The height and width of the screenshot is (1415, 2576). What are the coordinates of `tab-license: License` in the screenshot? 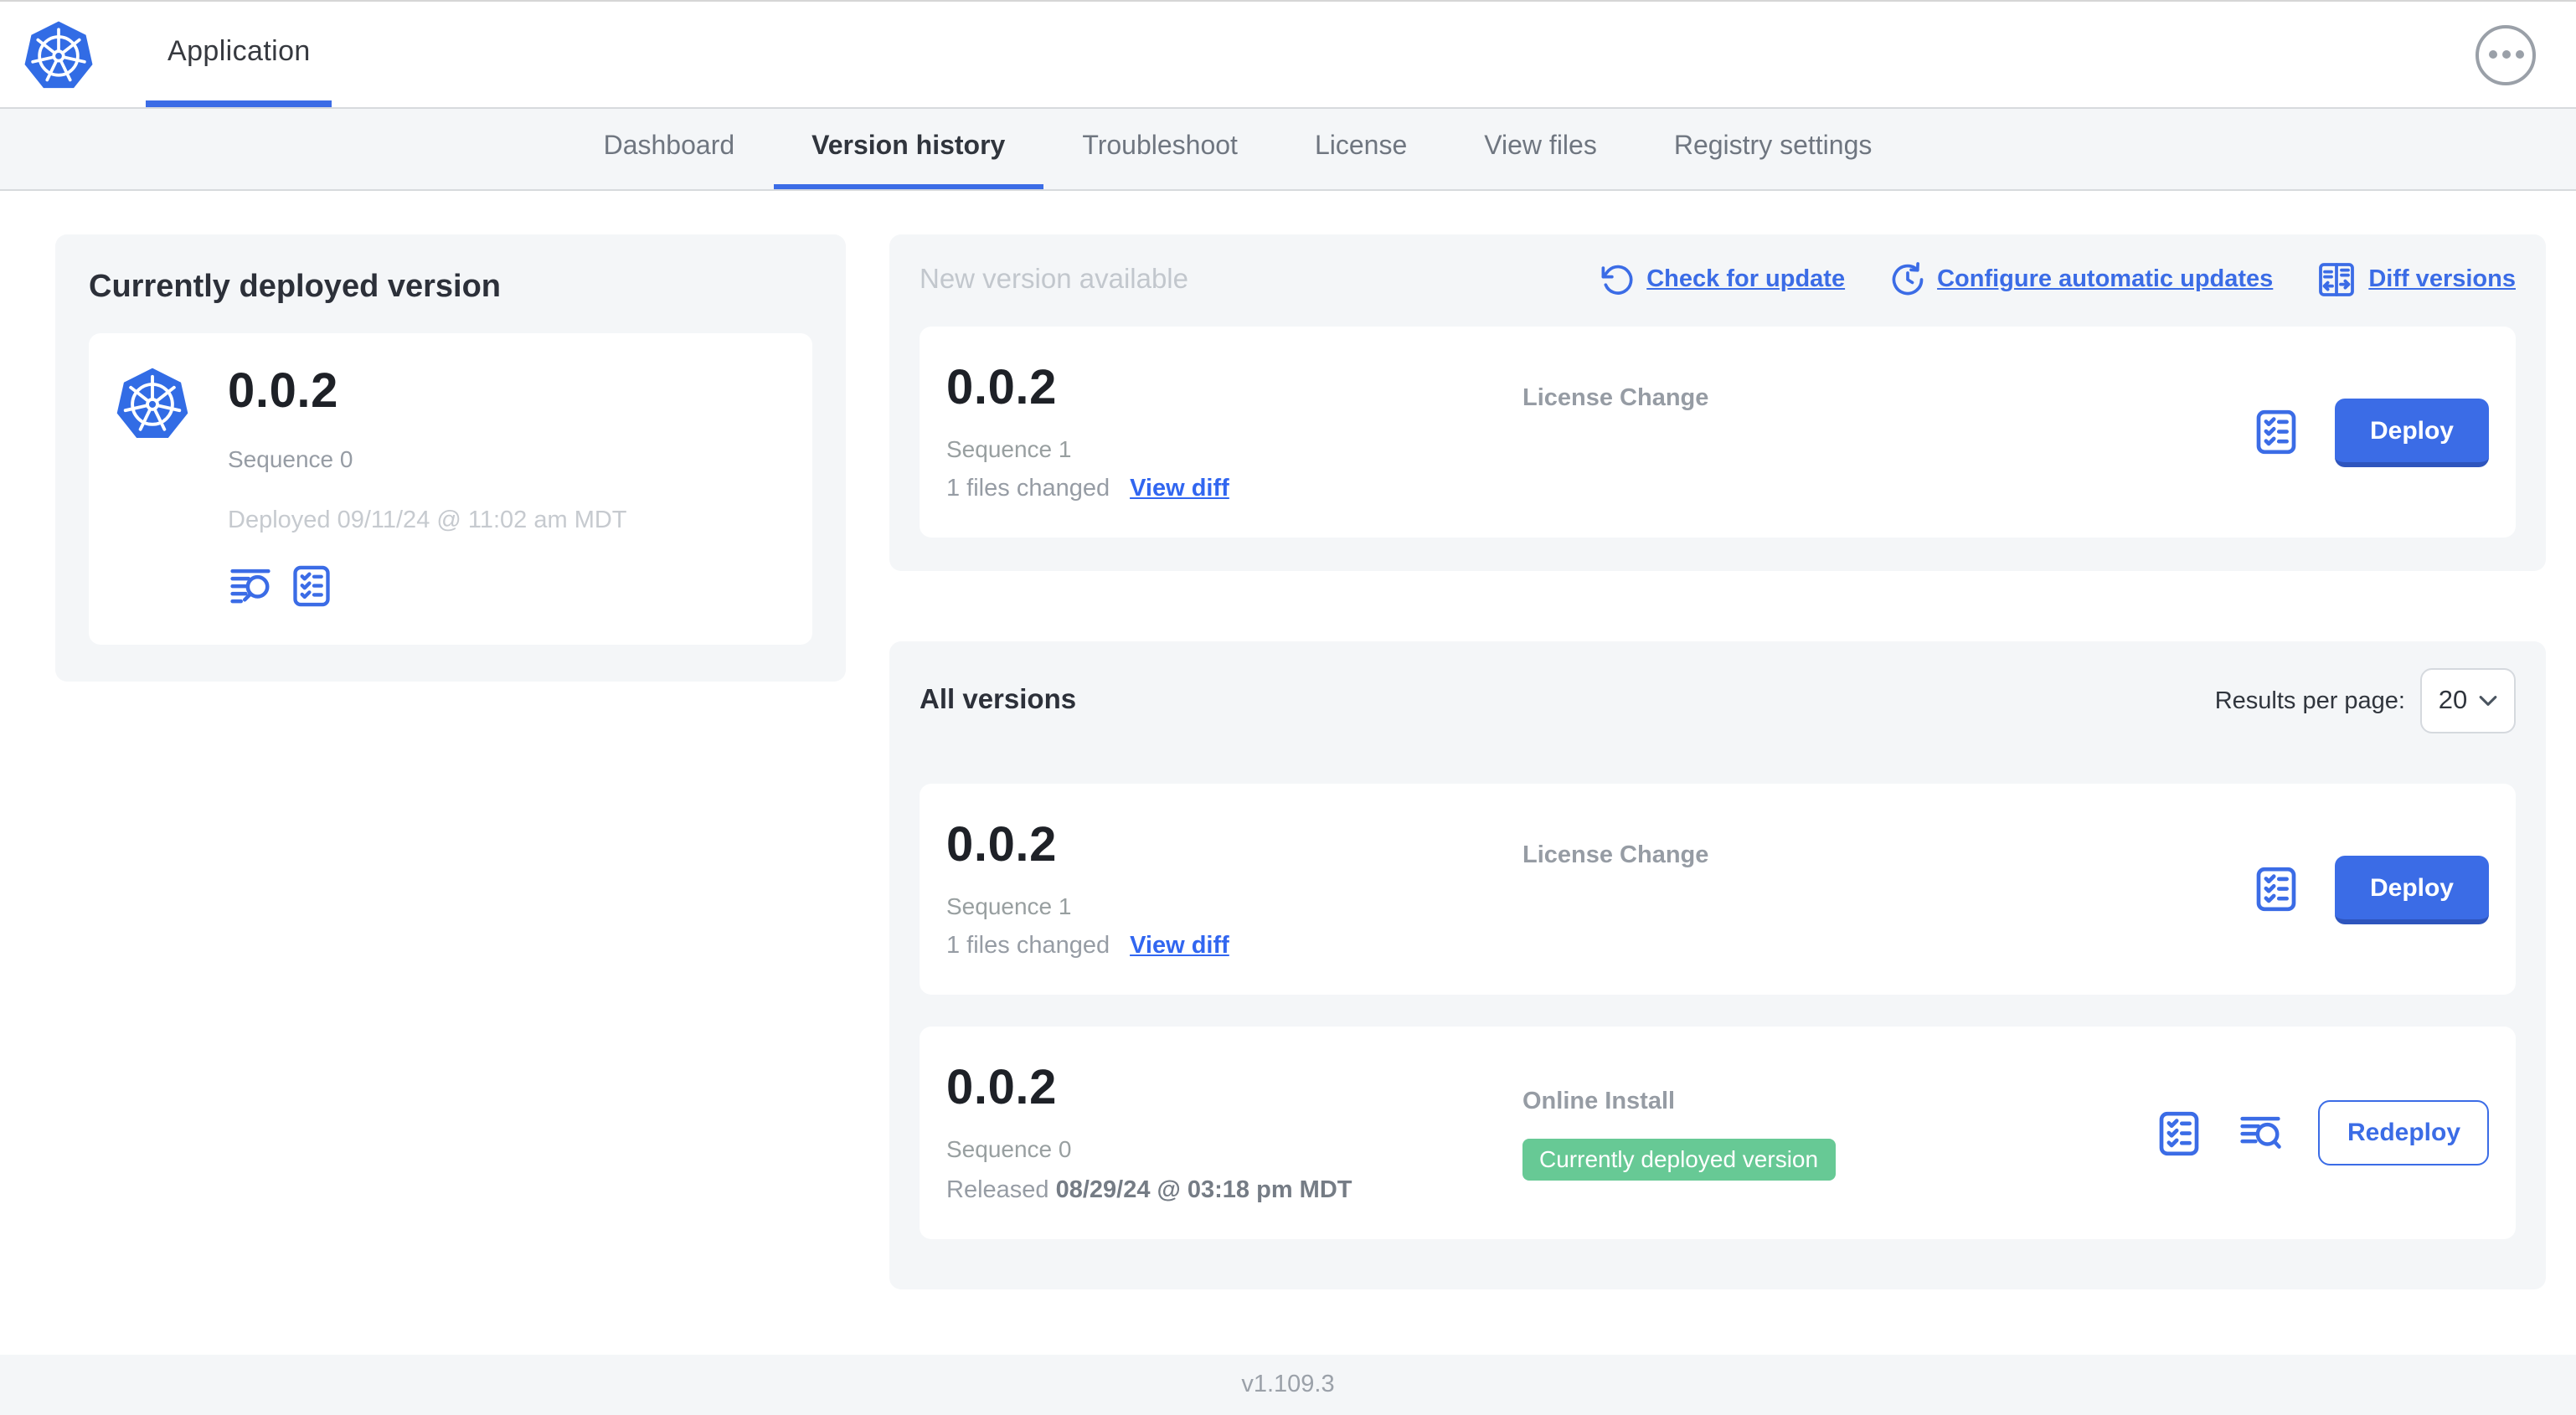 It's located at (1360, 149).